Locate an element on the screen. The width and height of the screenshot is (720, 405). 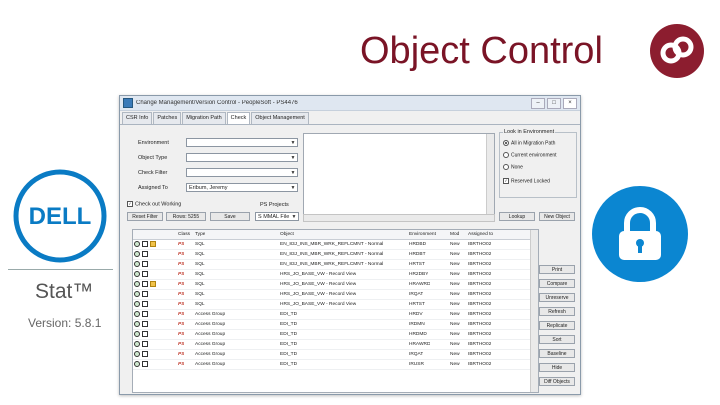
radio-all-in-migration-path: All in Migration Path is located at coordinates (529, 143).